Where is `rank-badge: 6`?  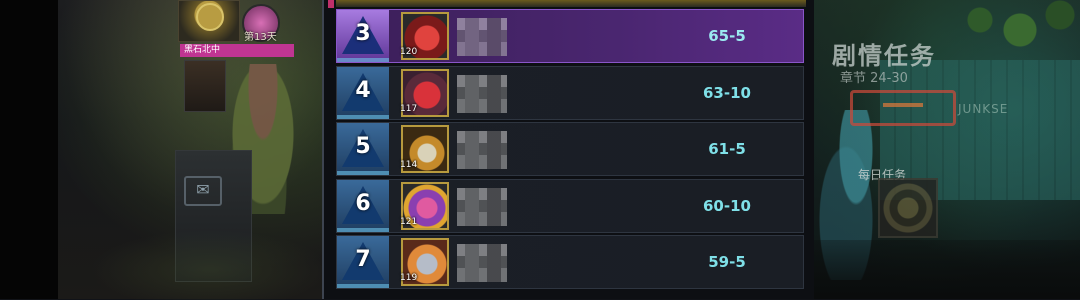 rank-badge: 6 is located at coordinates (363, 206).